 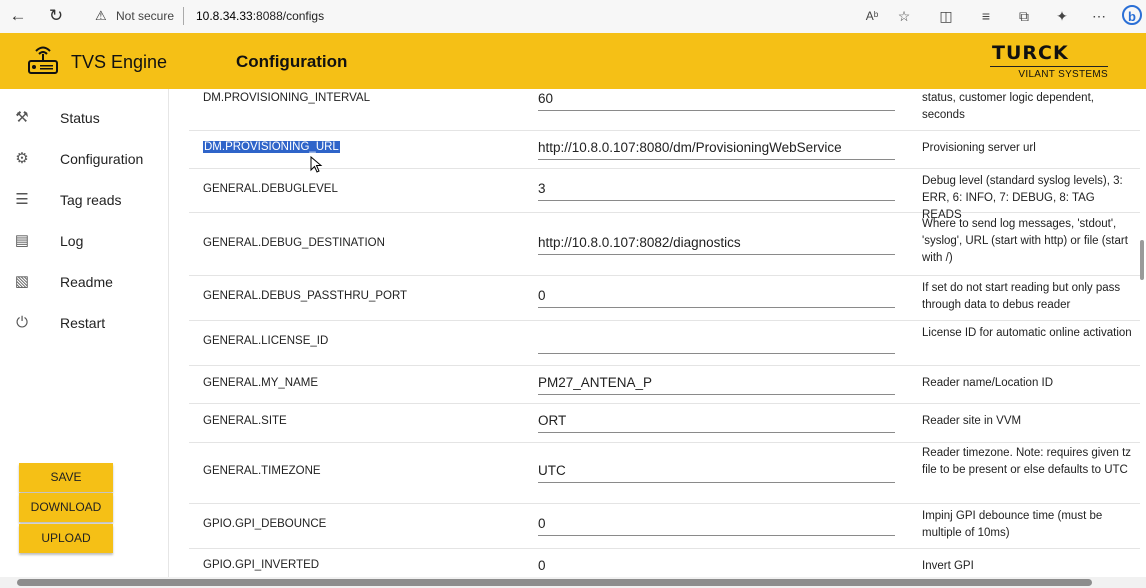 What do you see at coordinates (22, 117) in the screenshot?
I see `hammer-icon: ⚒` at bounding box center [22, 117].